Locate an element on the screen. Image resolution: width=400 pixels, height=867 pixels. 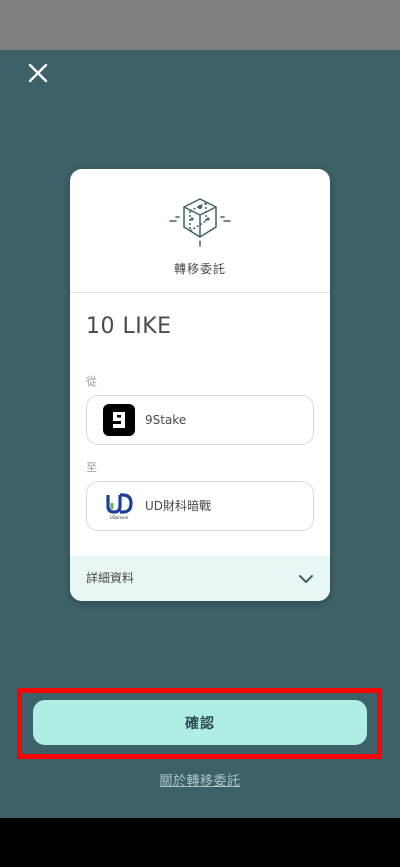
to-label: 至 is located at coordinates (91, 467).